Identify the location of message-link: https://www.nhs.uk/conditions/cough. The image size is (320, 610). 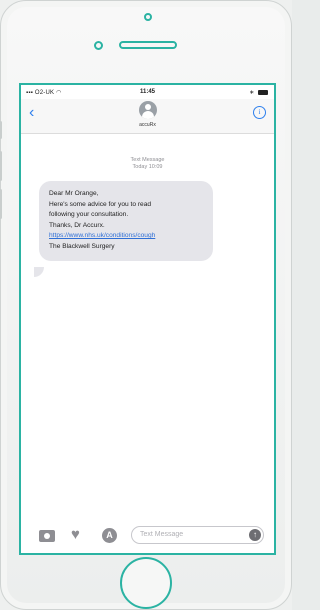
(126, 236).